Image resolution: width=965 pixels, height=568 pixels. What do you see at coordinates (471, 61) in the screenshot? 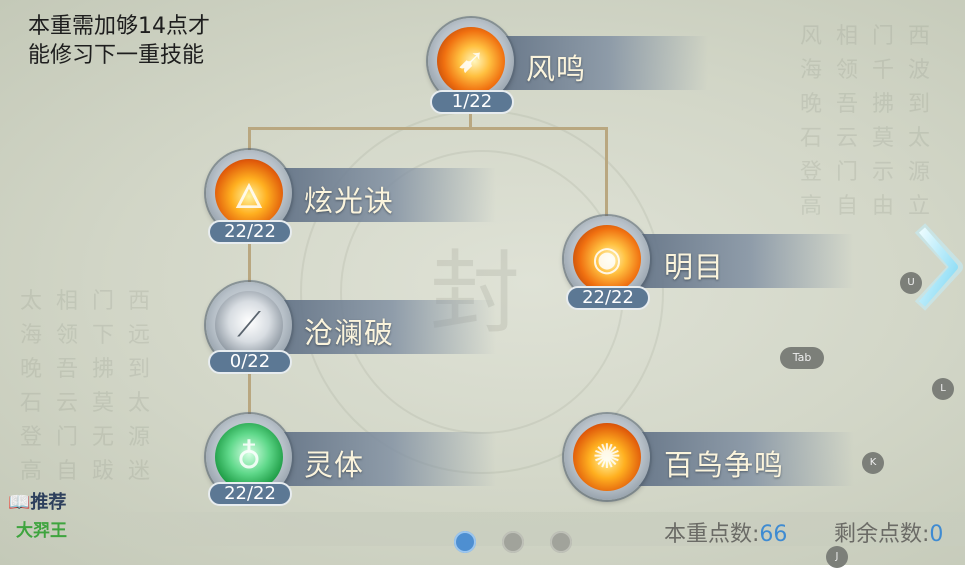
I see `feather-arrow-icon: ➹` at bounding box center [471, 61].